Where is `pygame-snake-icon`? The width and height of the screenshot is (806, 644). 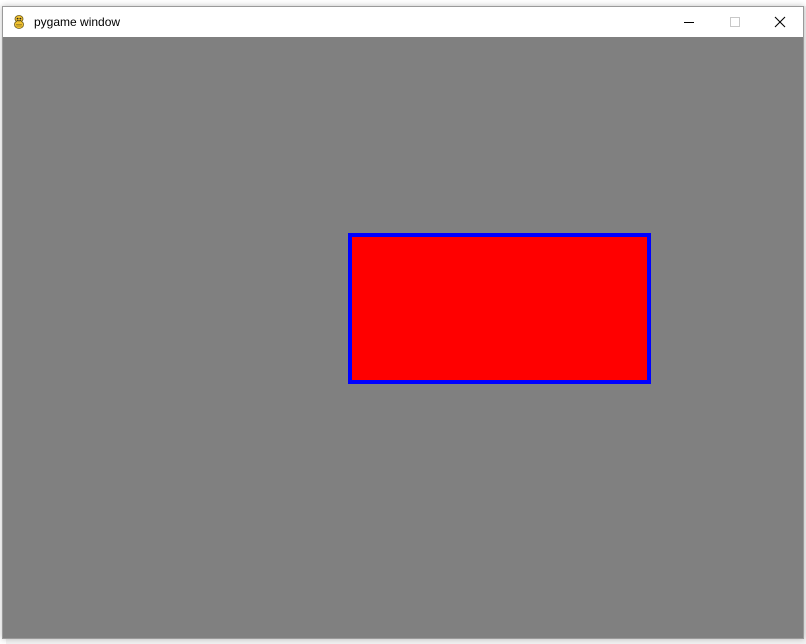 pygame-snake-icon is located at coordinates (19, 22).